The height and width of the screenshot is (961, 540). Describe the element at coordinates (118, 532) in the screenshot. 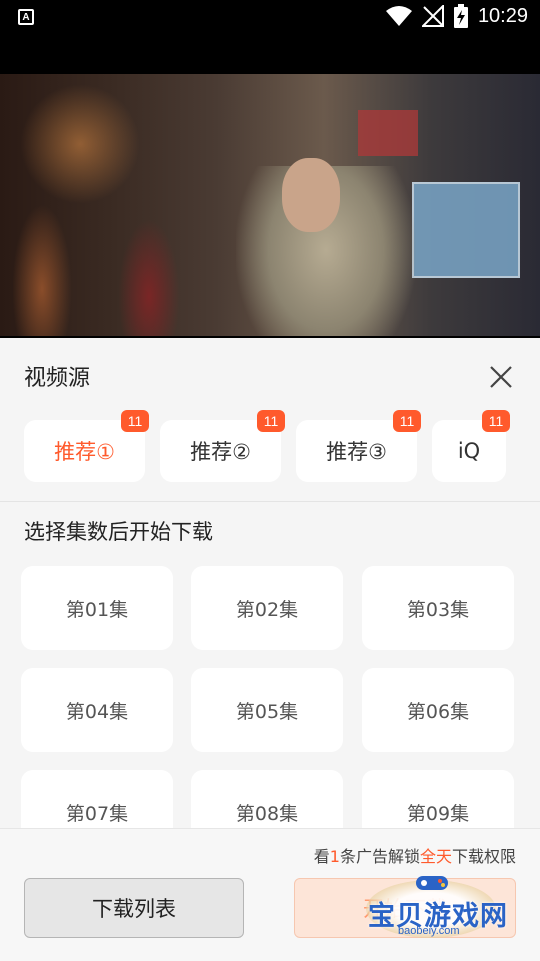

I see `section-title: 选择集数后开始下载` at that location.